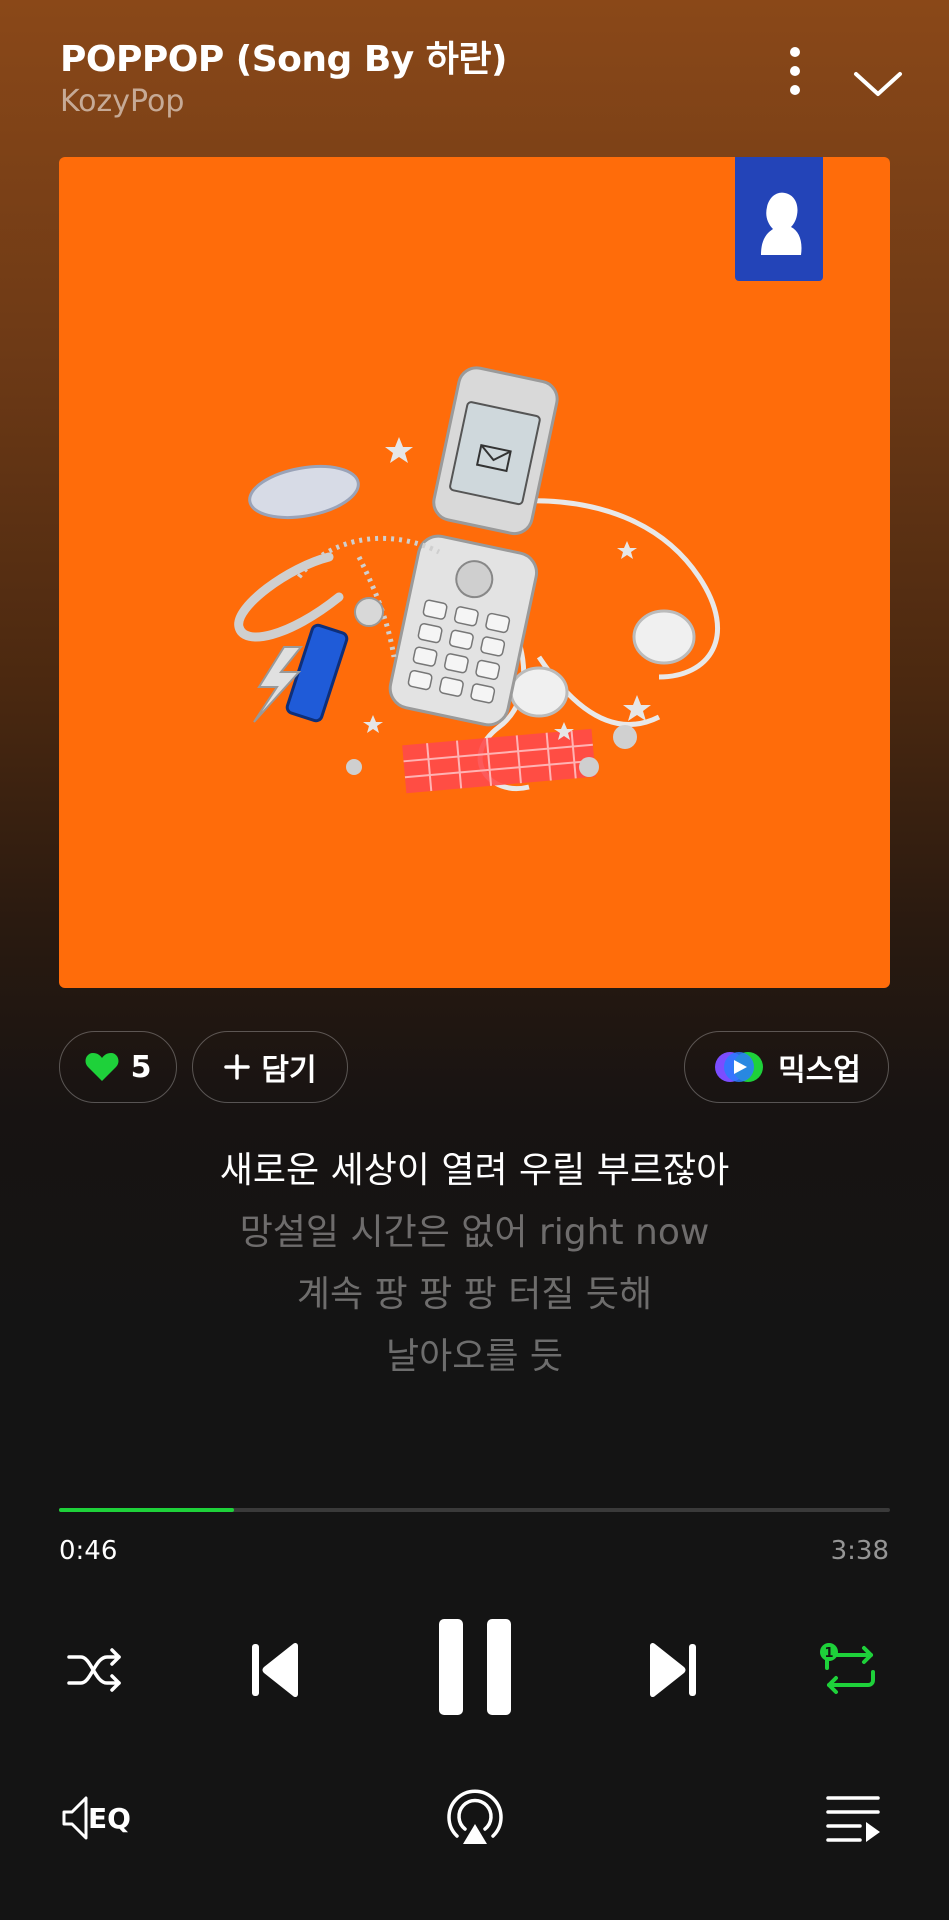  I want to click on shuffle-button, so click(95, 1670).